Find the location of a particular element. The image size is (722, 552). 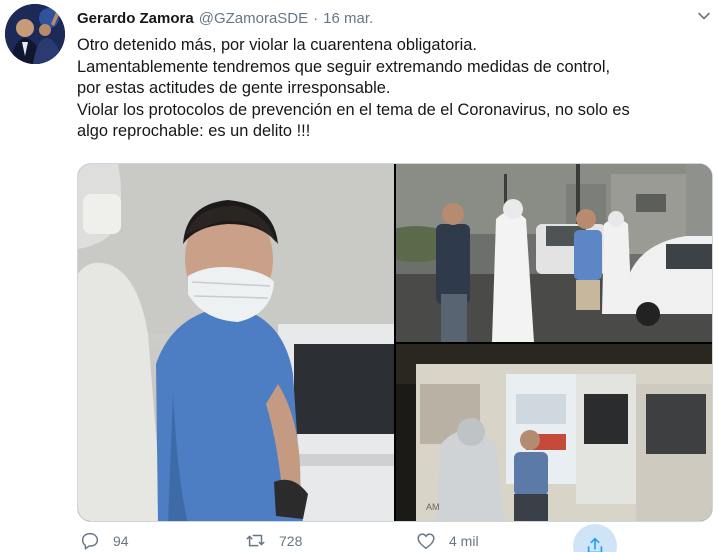

avatar is located at coordinates (35, 34).